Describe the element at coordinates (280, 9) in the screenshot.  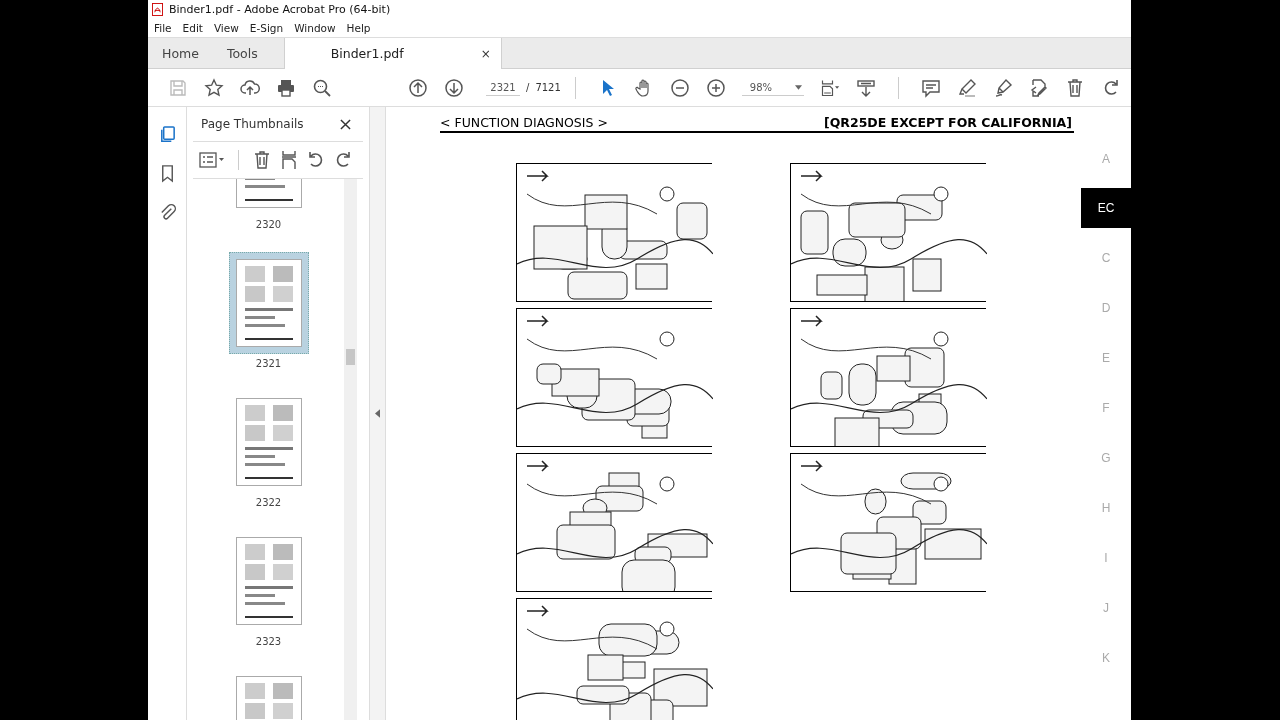
I see `window-title: Binder1.pdf - Adobe Acrobat Pro (64-bit)` at that location.